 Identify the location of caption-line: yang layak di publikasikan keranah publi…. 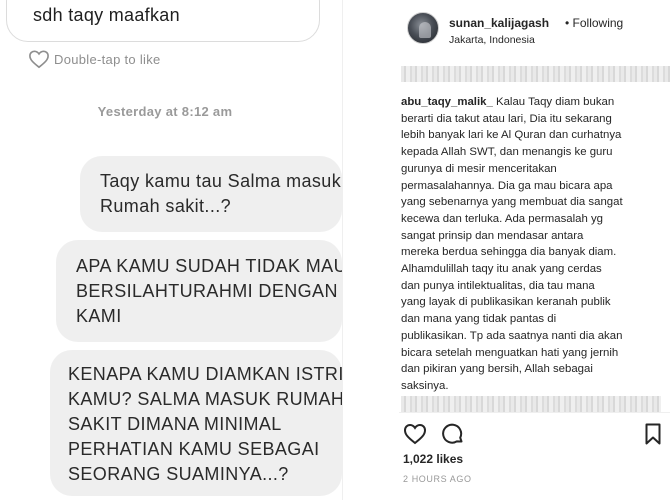
(506, 302).